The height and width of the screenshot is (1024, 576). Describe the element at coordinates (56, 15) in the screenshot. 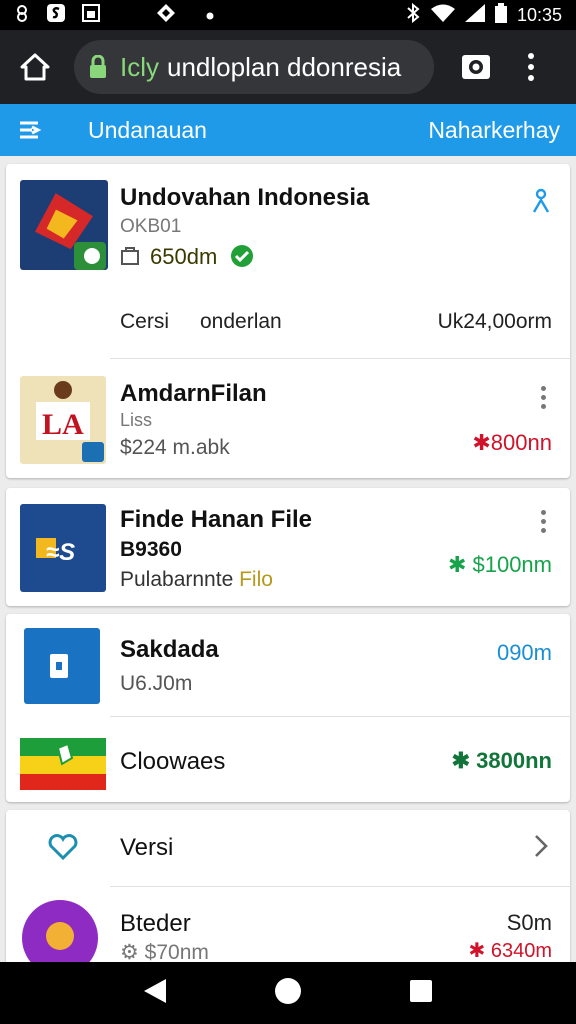

I see `s-app-icon` at that location.